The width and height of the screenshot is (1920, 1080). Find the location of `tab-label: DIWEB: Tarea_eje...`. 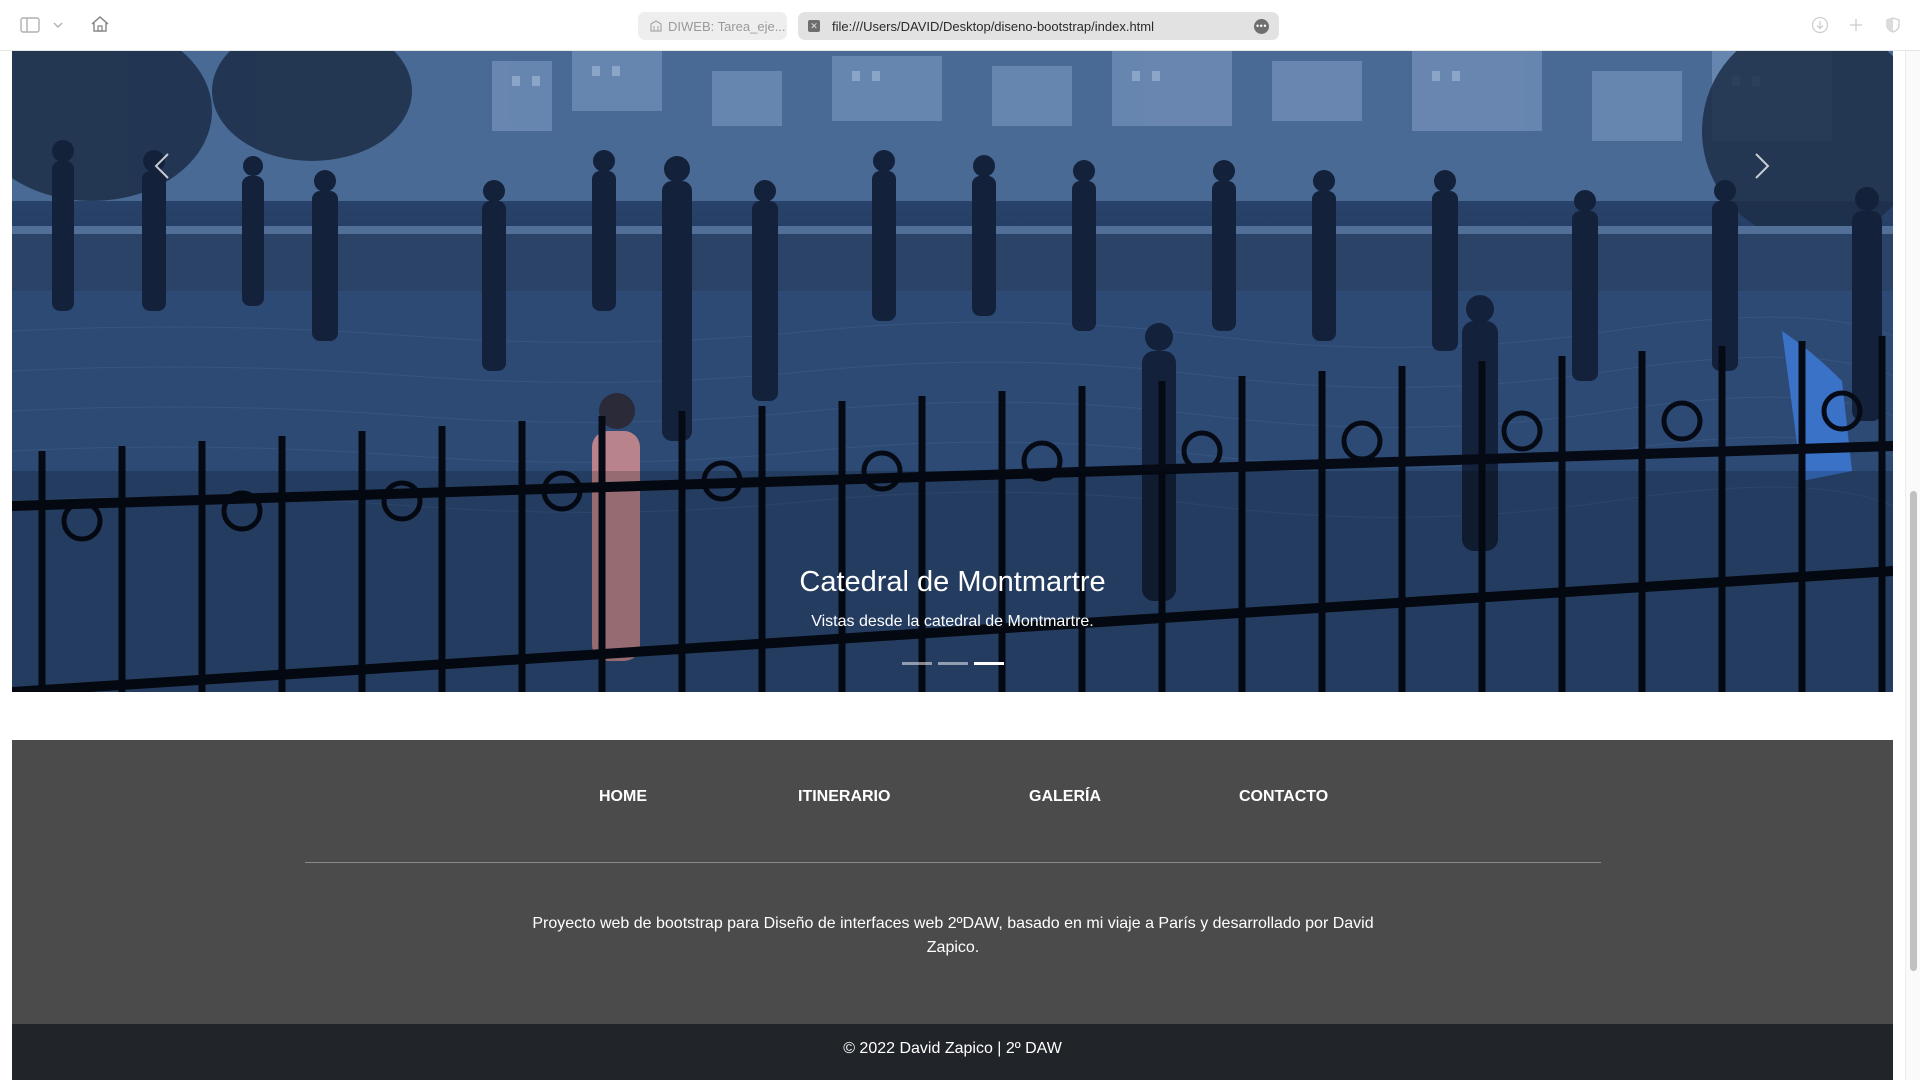

tab-label: DIWEB: Tarea_eje... is located at coordinates (727, 26).